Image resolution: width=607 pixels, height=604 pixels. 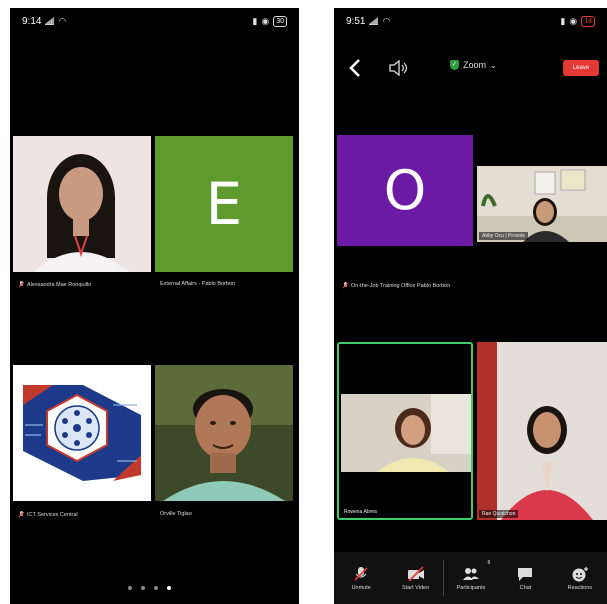 What do you see at coordinates (493, 65) in the screenshot?
I see `chevron-down-icon: ⌄` at bounding box center [493, 65].